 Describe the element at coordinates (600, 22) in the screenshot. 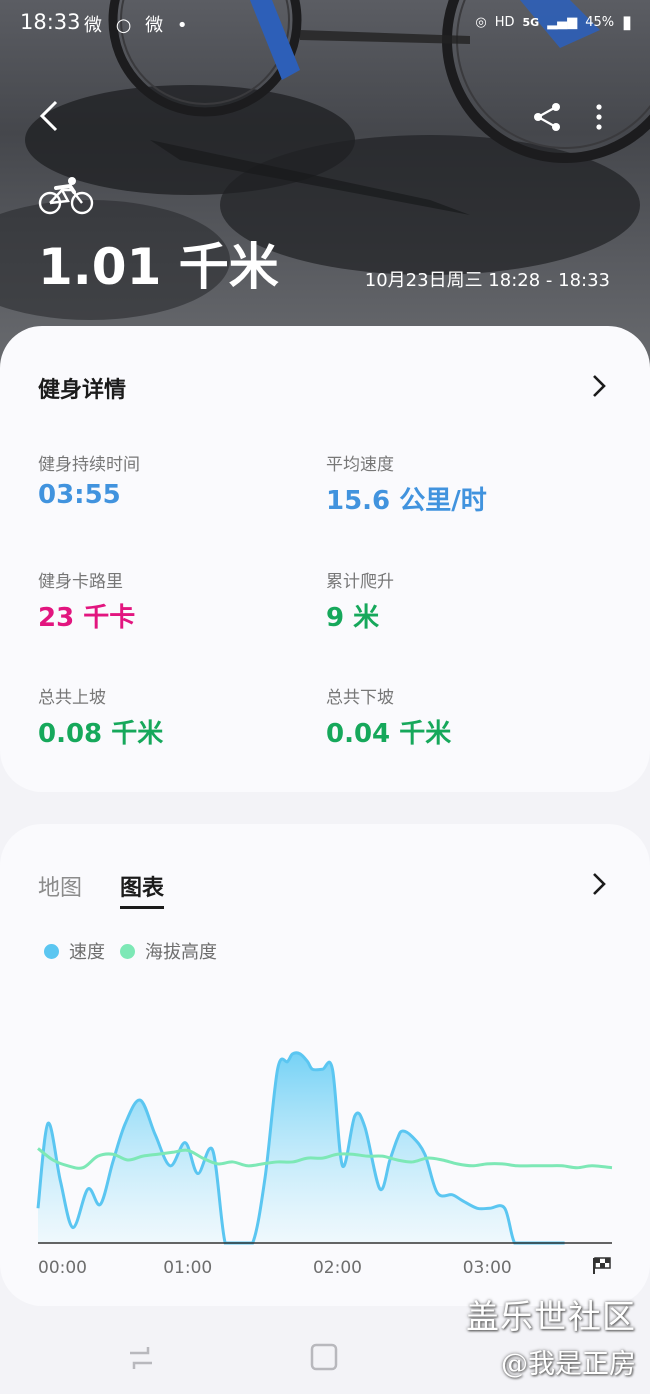

I see `battery-percent: 45%` at that location.